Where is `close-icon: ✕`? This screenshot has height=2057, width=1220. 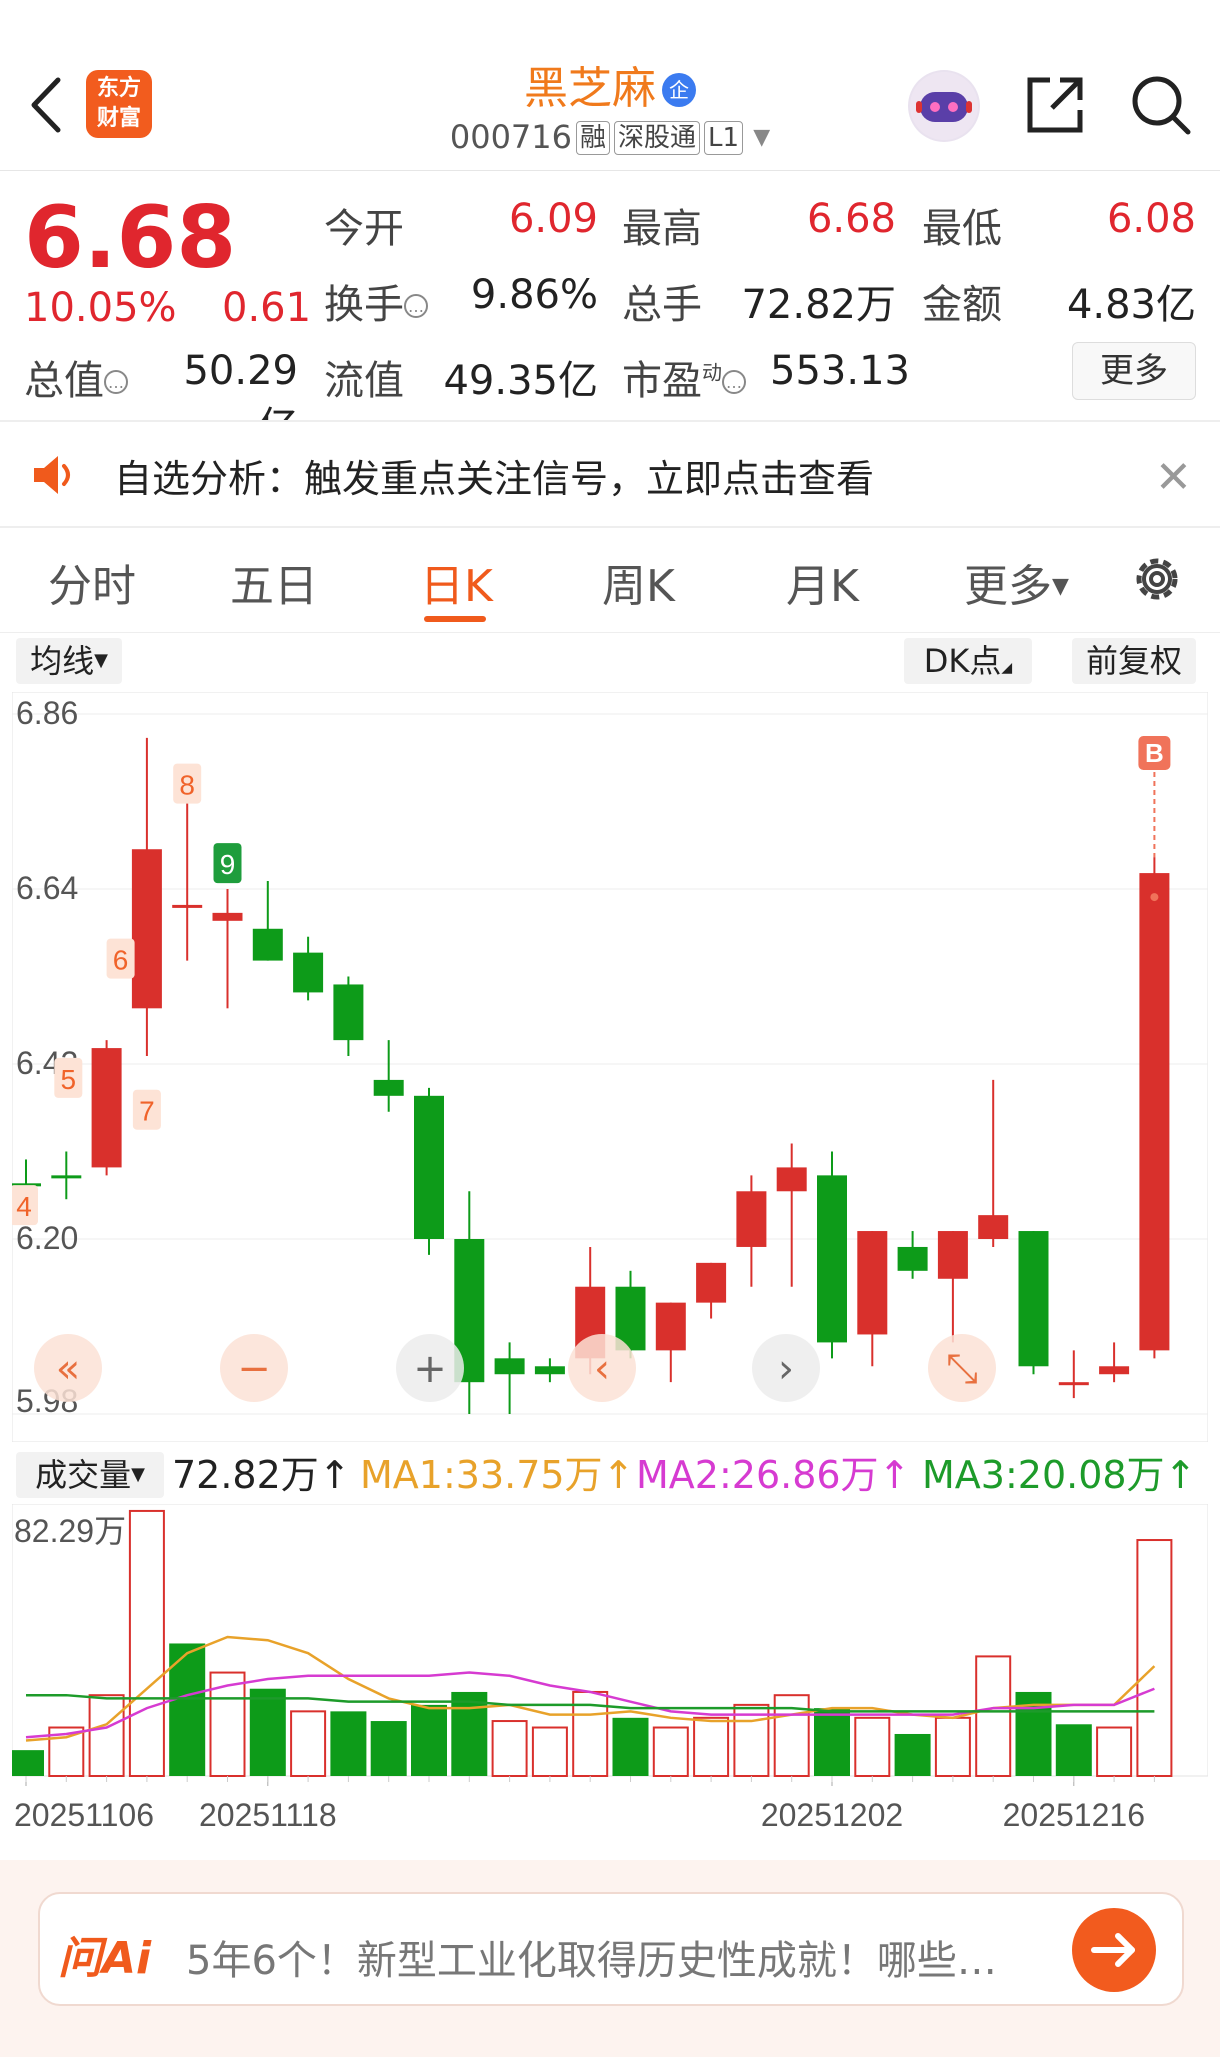
close-icon: ✕ is located at coordinates (1173, 477).